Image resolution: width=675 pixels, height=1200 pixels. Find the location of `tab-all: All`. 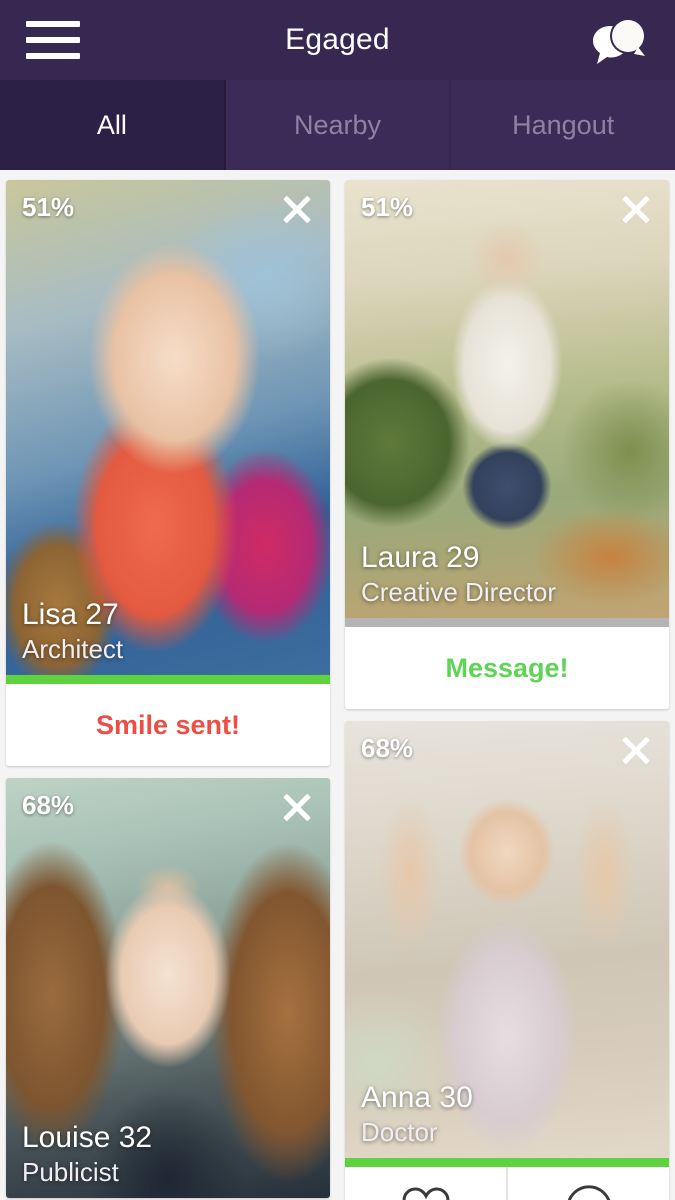

tab-all: All is located at coordinates (113, 125).